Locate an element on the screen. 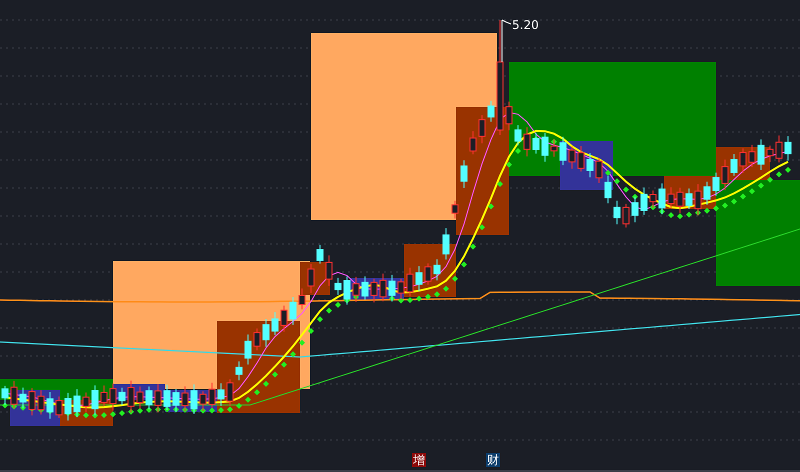  price-label: 5.20 is located at coordinates (525, 25).